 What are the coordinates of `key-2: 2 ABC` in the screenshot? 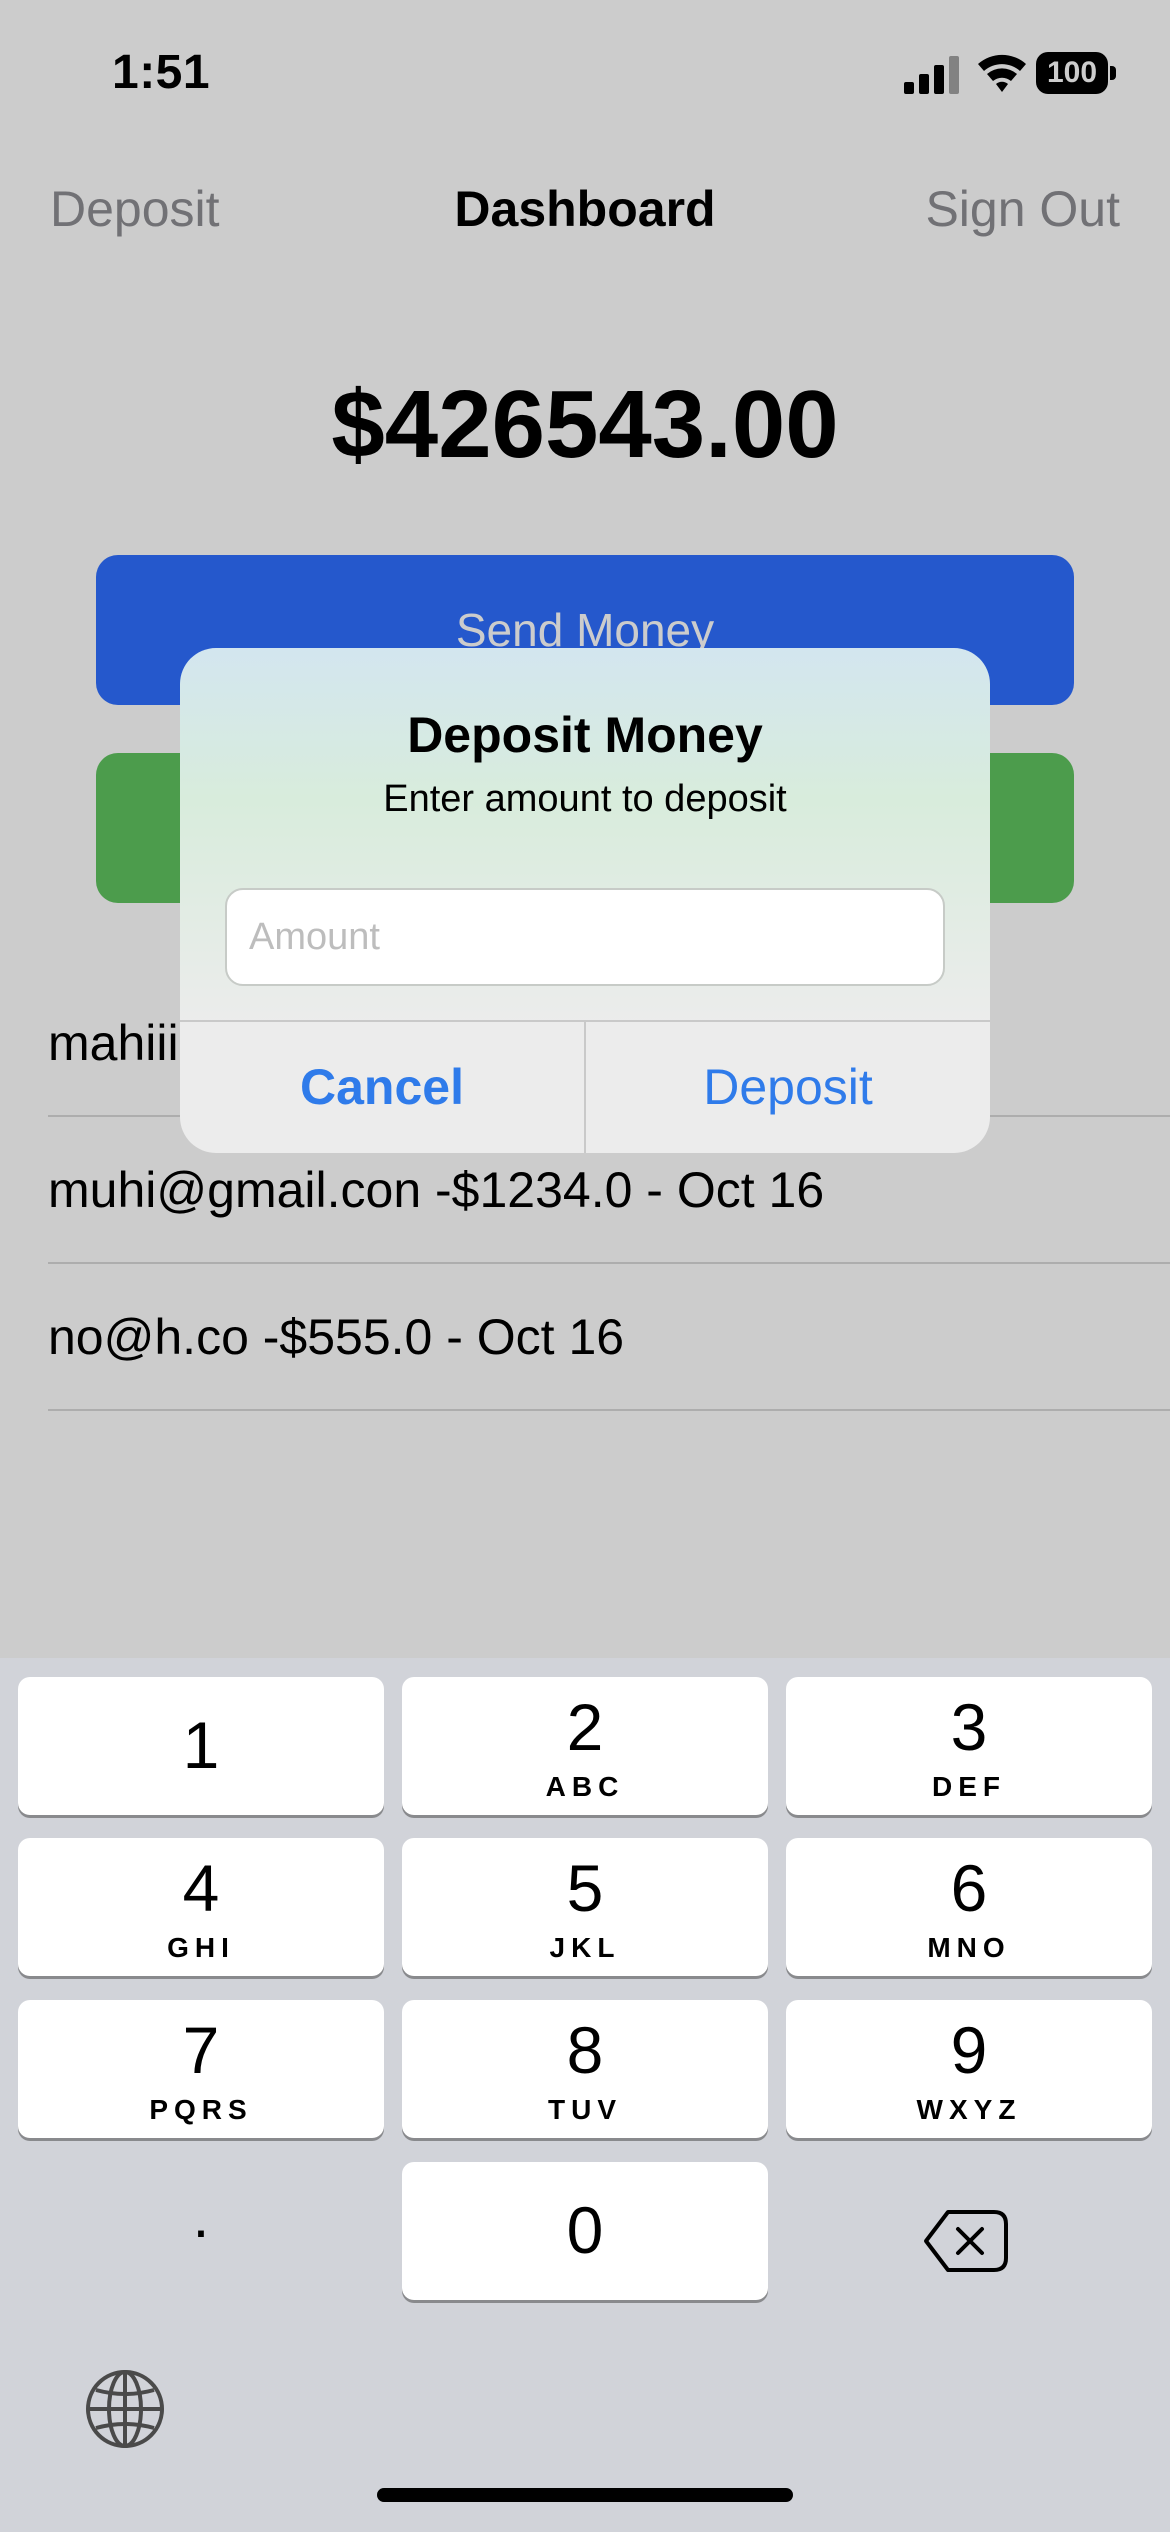 It's located at (585, 1746).